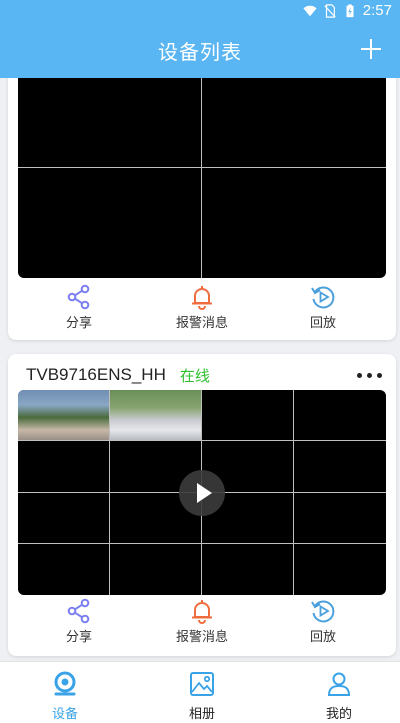 The width and height of the screenshot is (400, 723). Describe the element at coordinates (202, 684) in the screenshot. I see `photo-album-icon` at that location.